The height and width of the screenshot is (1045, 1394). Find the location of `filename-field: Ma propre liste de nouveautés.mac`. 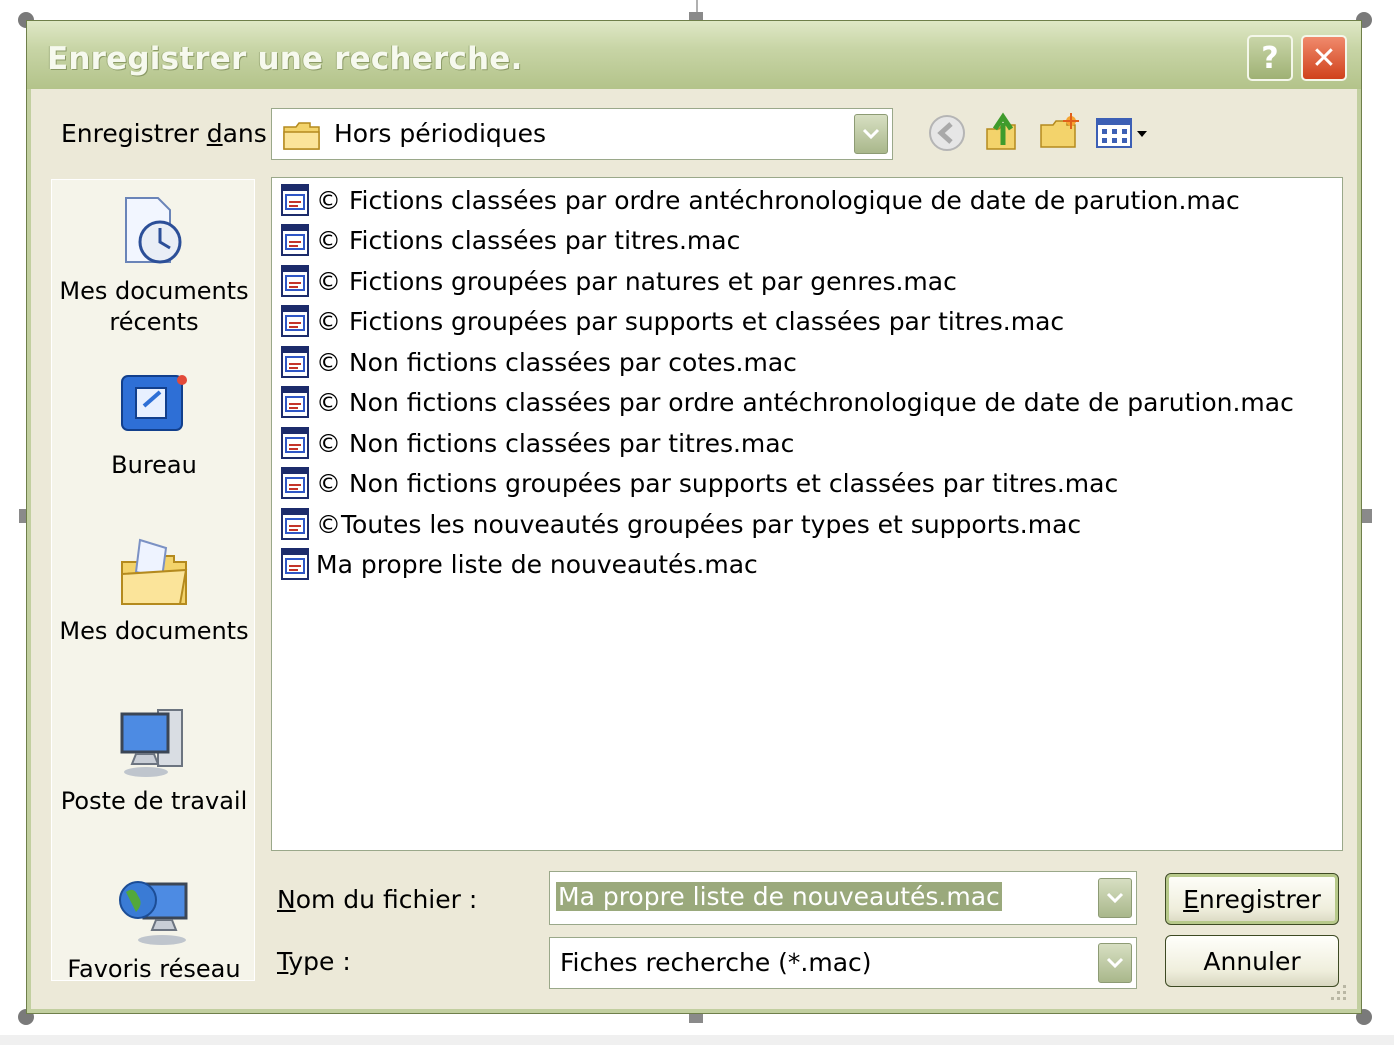

filename-field: Ma propre liste de nouveautés.mac is located at coordinates (843, 898).